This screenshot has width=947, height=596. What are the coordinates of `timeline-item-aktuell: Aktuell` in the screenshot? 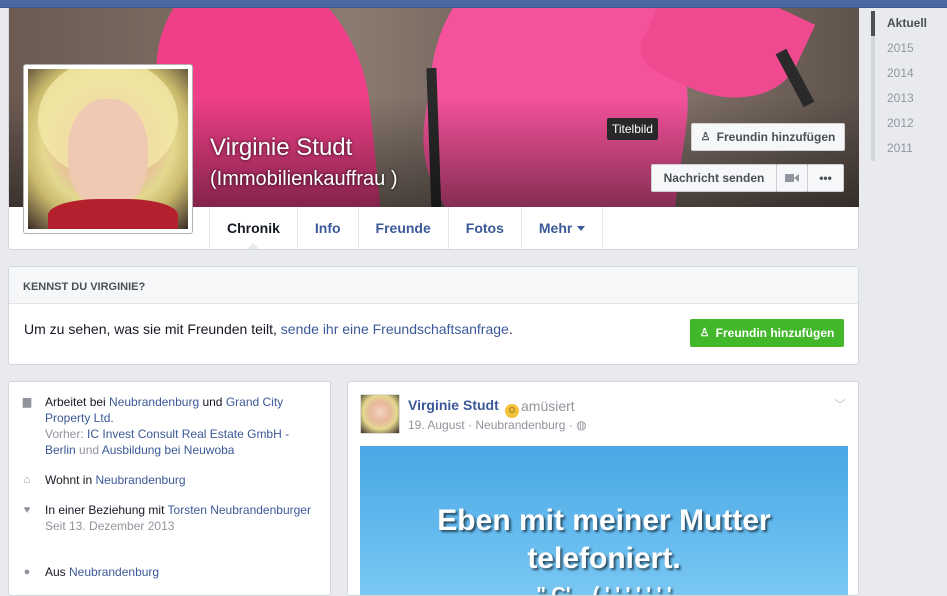 It's located at (906, 23).